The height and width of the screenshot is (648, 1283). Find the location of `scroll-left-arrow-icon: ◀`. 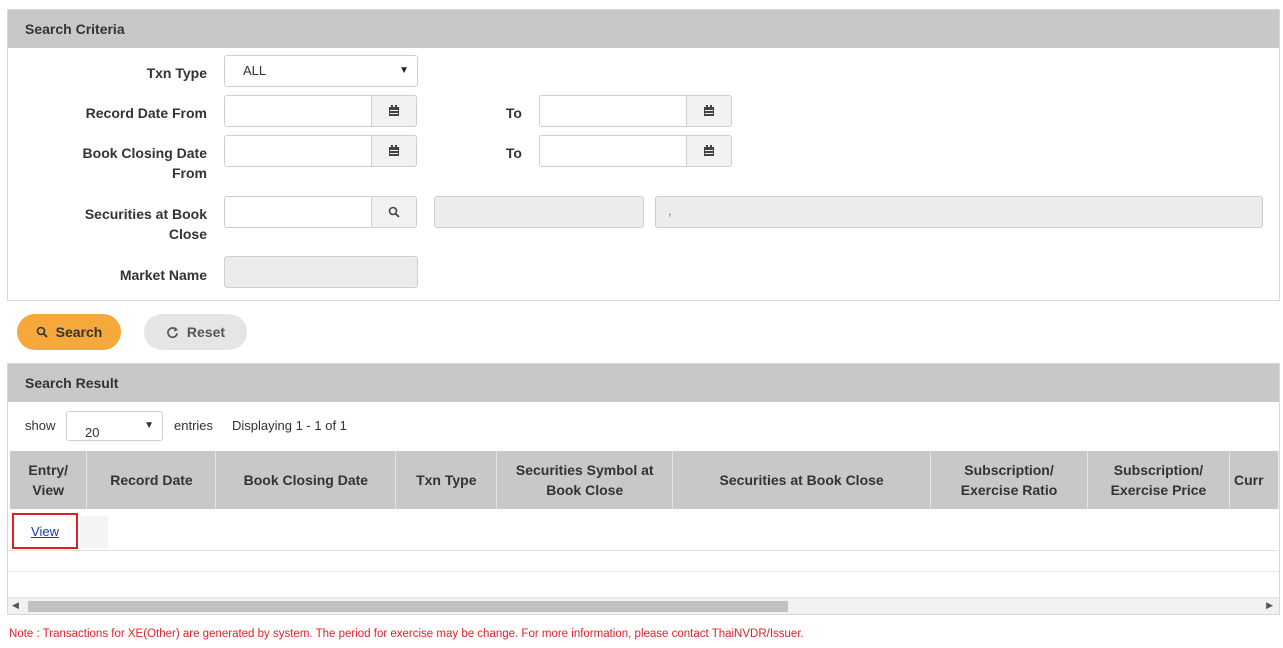

scroll-left-arrow-icon: ◀ is located at coordinates (15, 605).